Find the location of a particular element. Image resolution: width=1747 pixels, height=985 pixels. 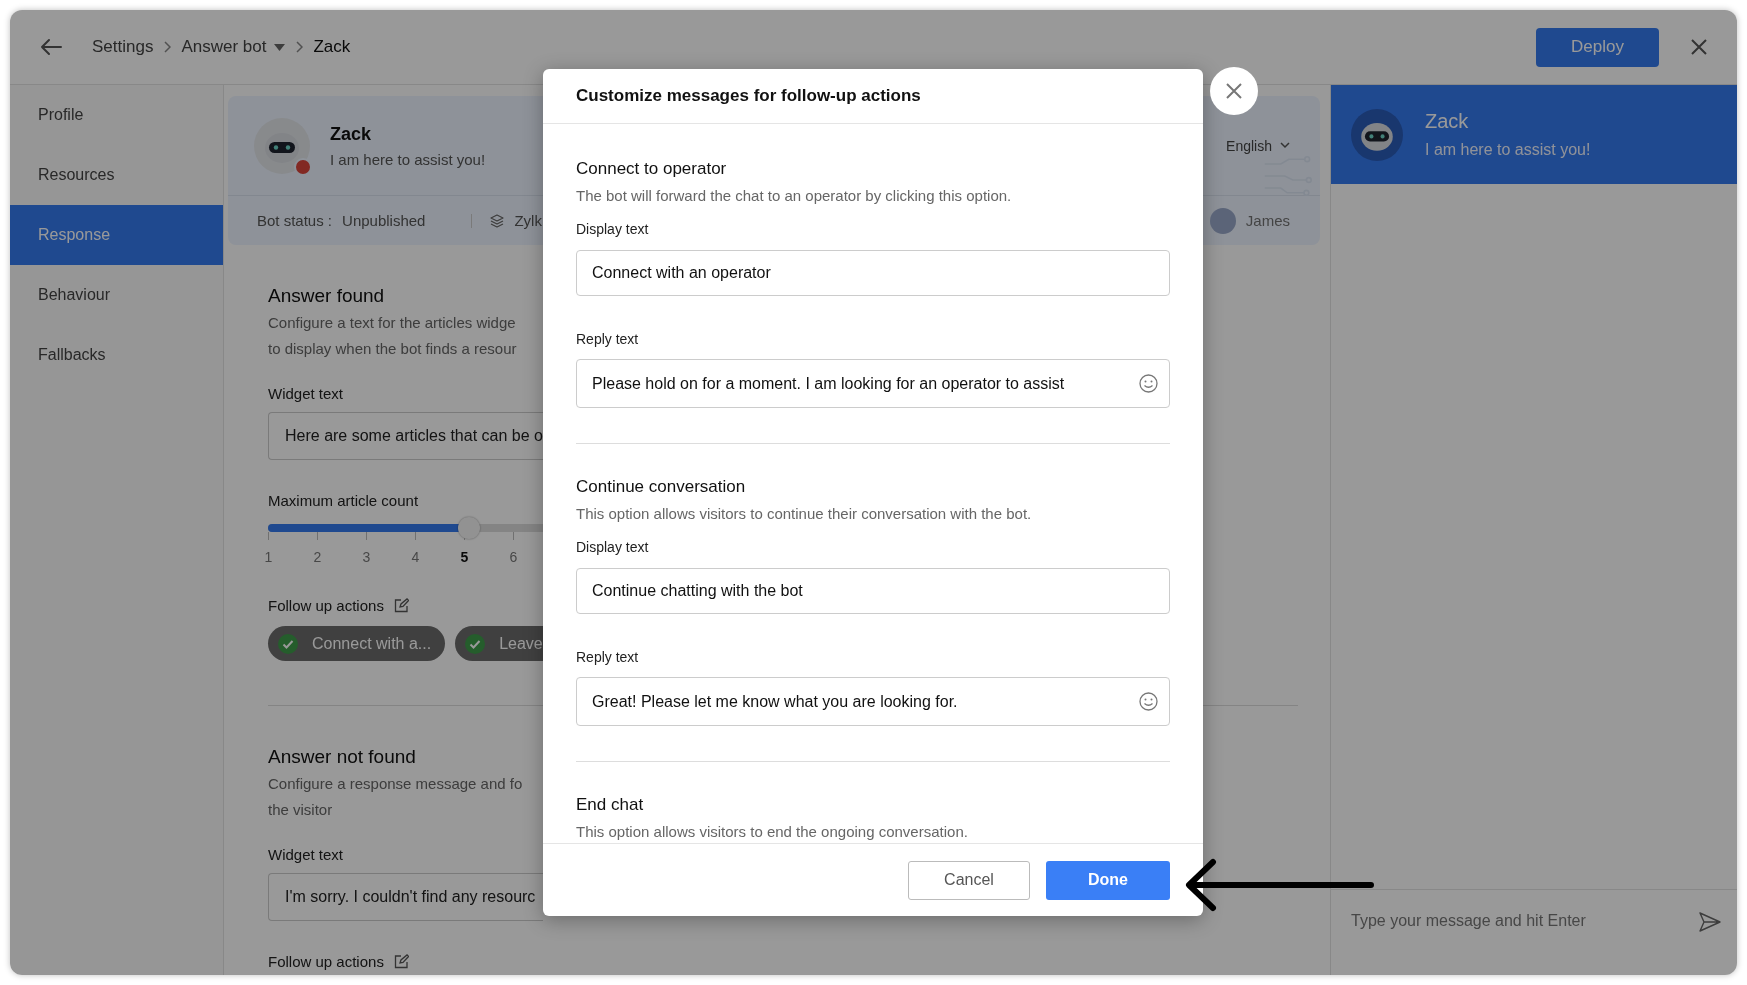

back-arrow-icon is located at coordinates (51, 47).